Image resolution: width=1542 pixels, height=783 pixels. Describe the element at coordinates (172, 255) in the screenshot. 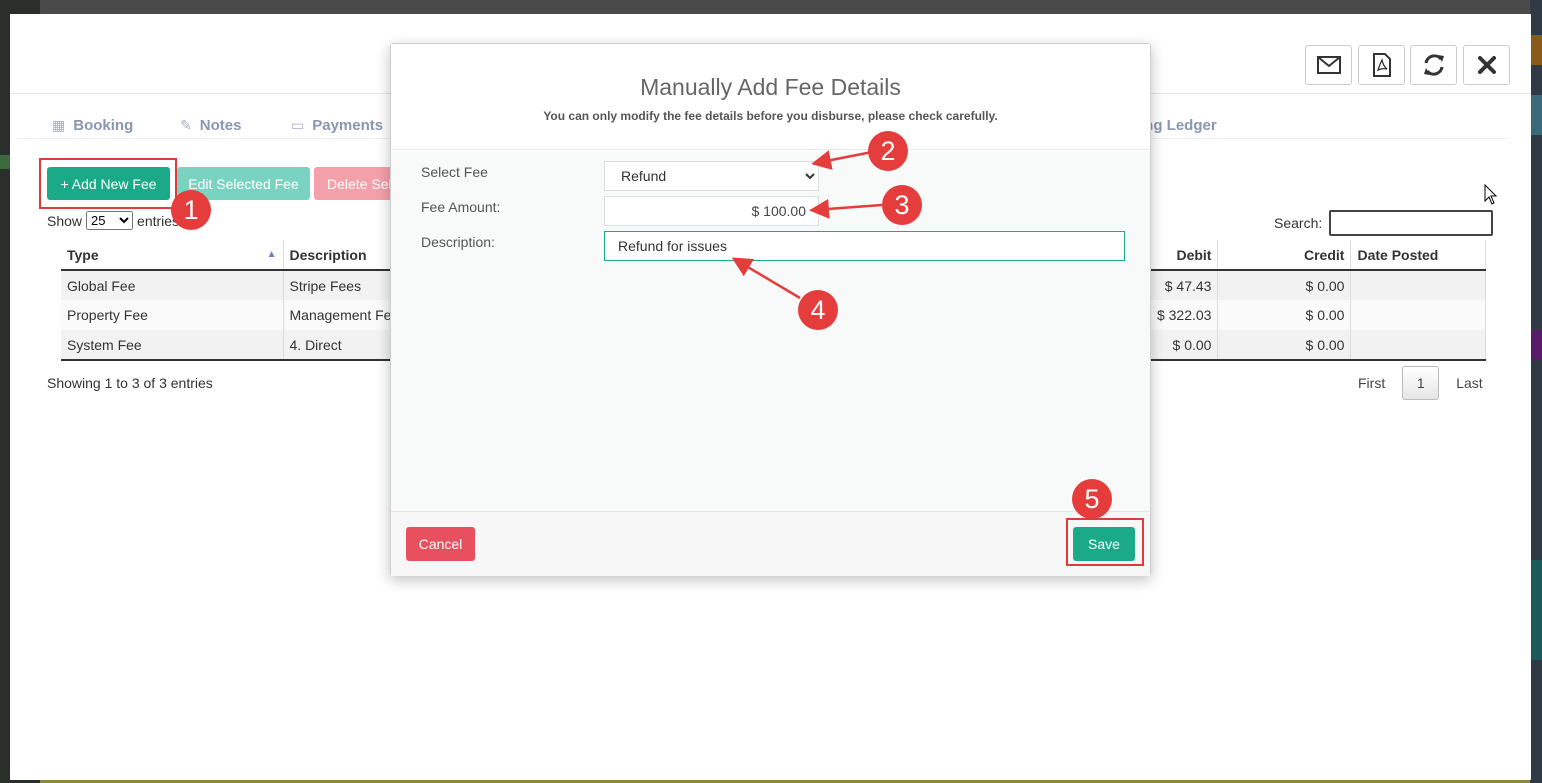

I see `column-header-type: Type ▲` at that location.